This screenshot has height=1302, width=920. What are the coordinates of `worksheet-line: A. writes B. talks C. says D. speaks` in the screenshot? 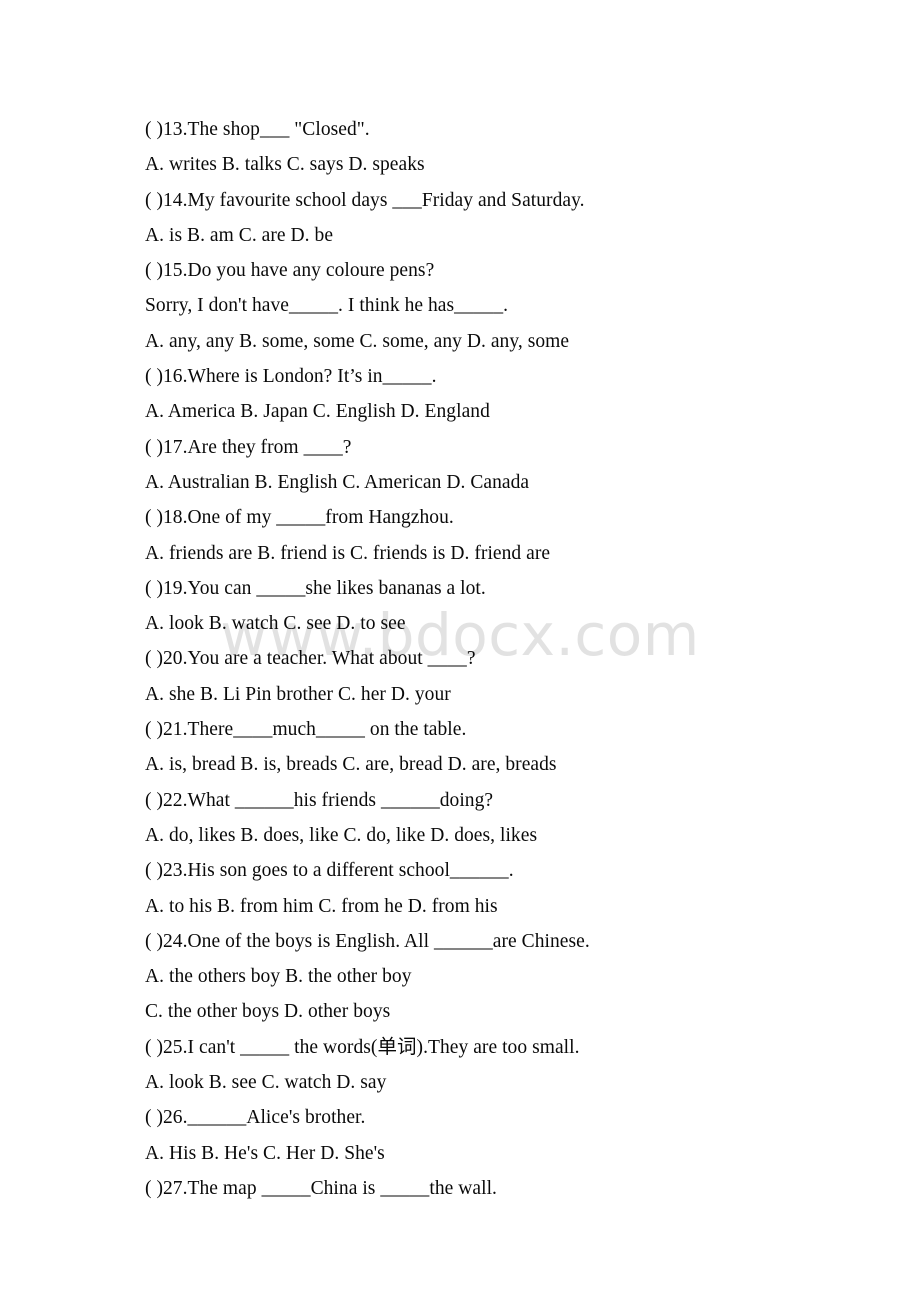 It's located at (285, 165).